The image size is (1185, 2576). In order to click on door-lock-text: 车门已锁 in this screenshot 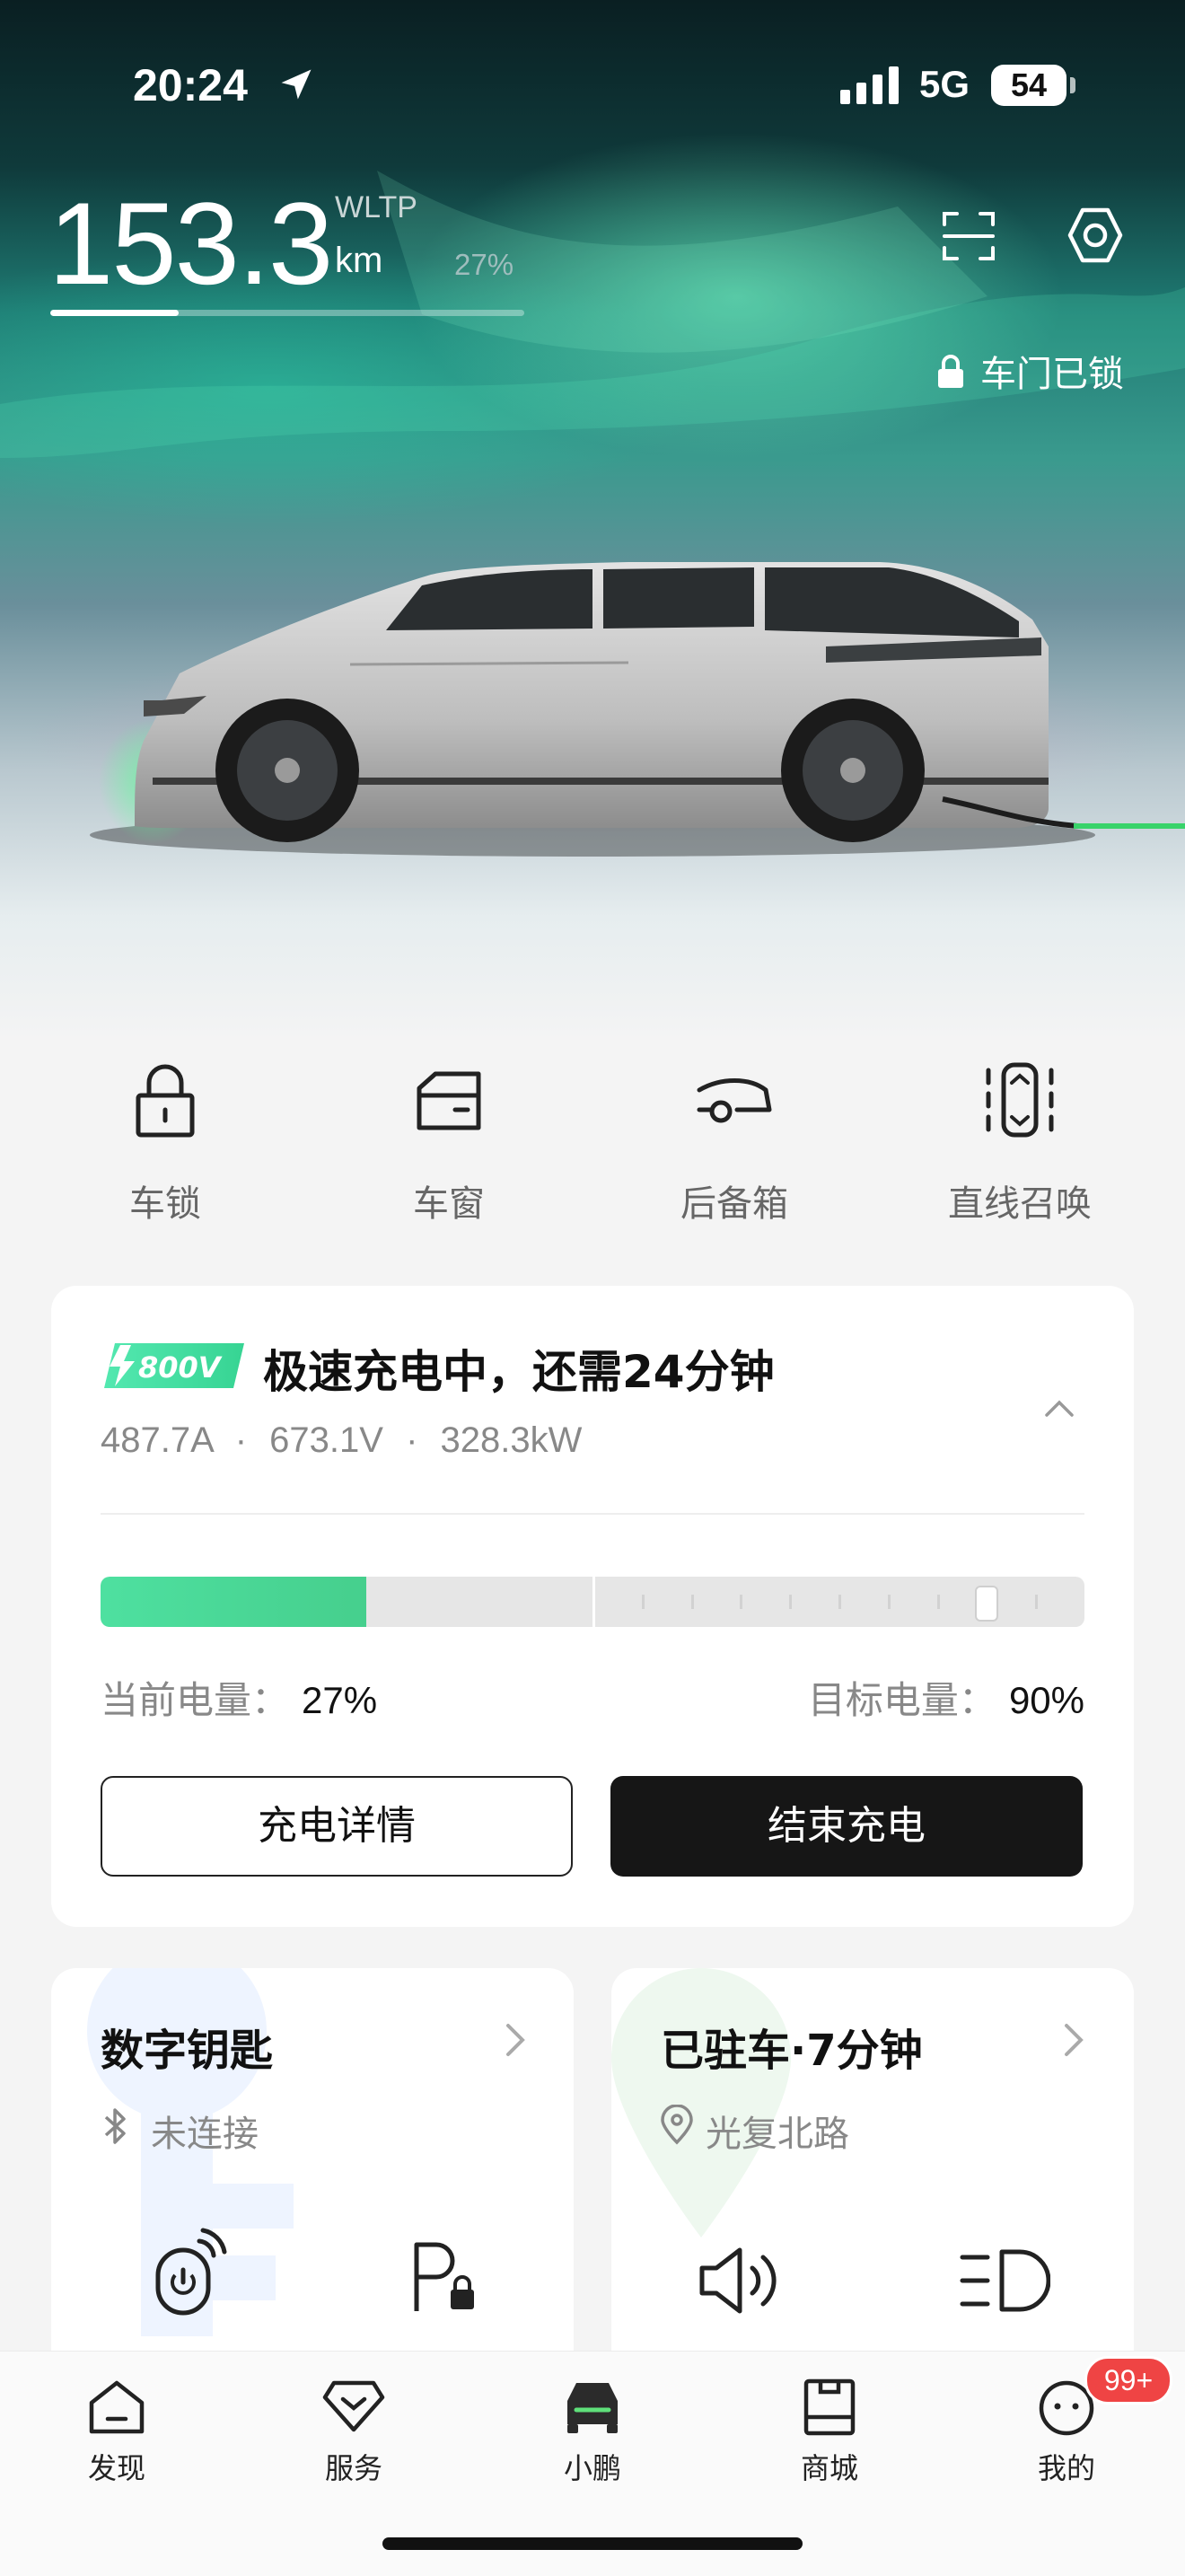, I will do `click(1052, 374)`.